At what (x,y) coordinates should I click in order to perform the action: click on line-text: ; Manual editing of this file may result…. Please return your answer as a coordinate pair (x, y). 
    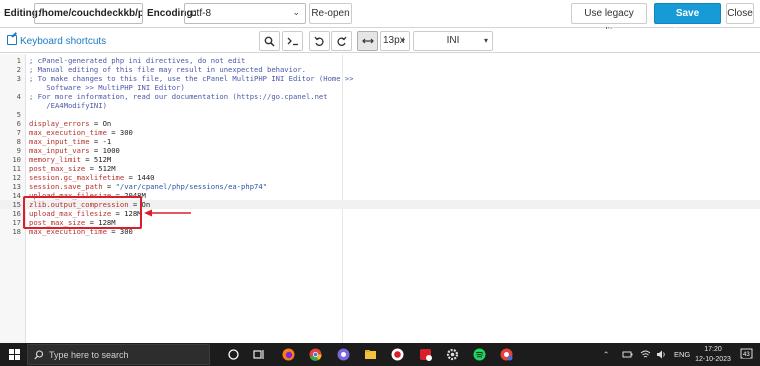
    Looking at the image, I should click on (167, 69).